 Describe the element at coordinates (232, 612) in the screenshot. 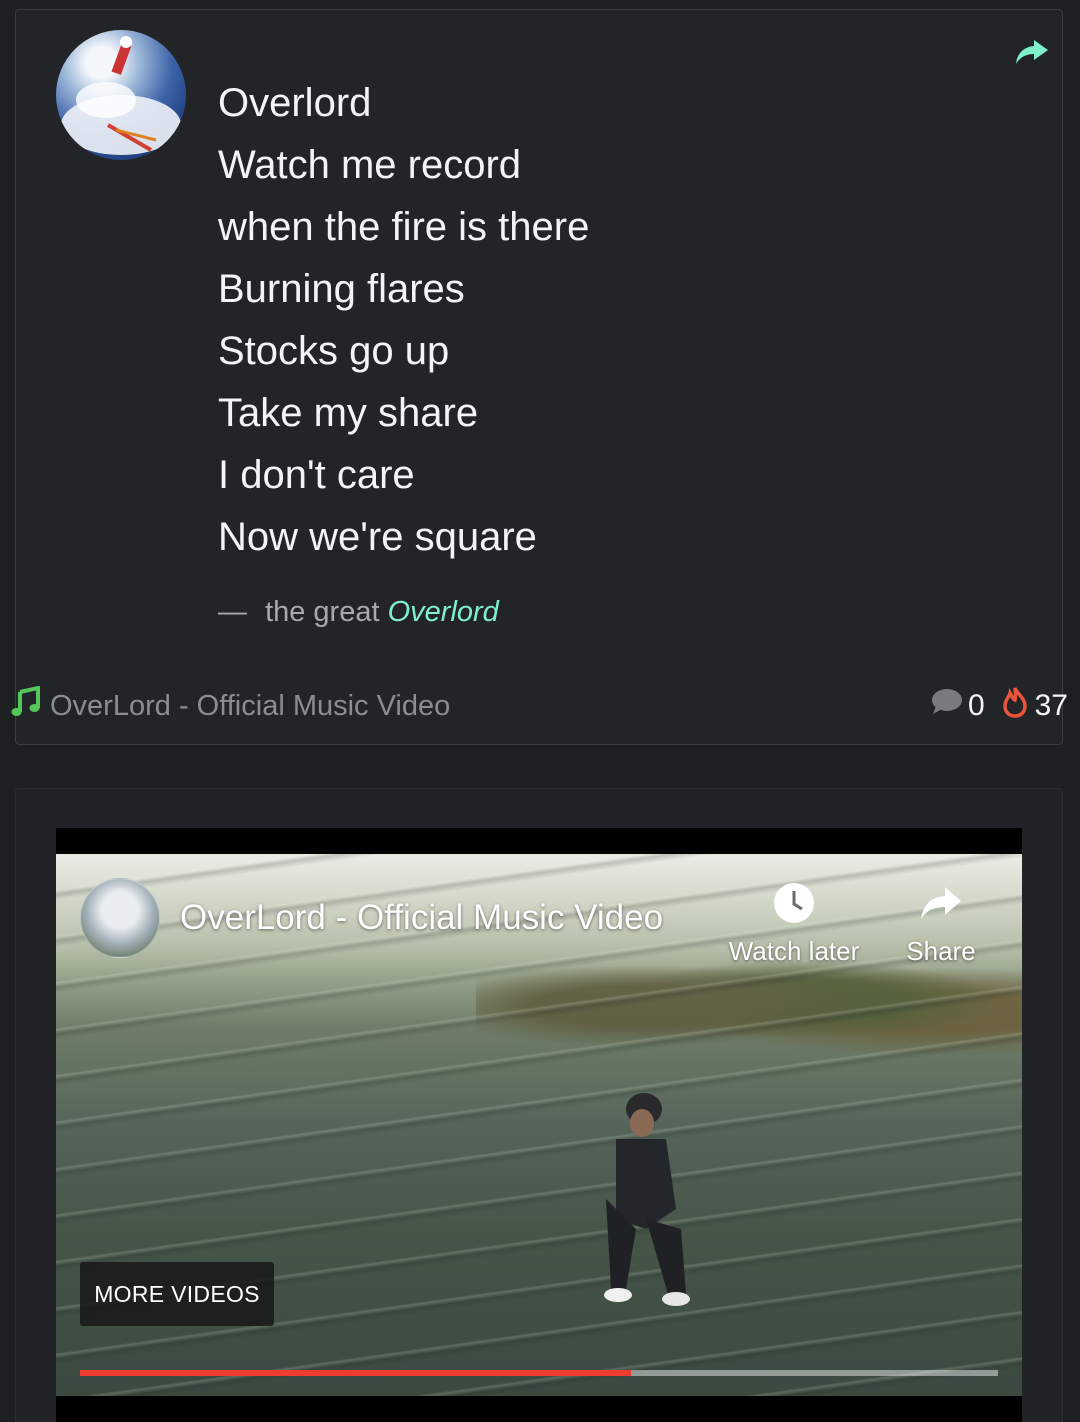

I see `attribution-dash: —` at that location.